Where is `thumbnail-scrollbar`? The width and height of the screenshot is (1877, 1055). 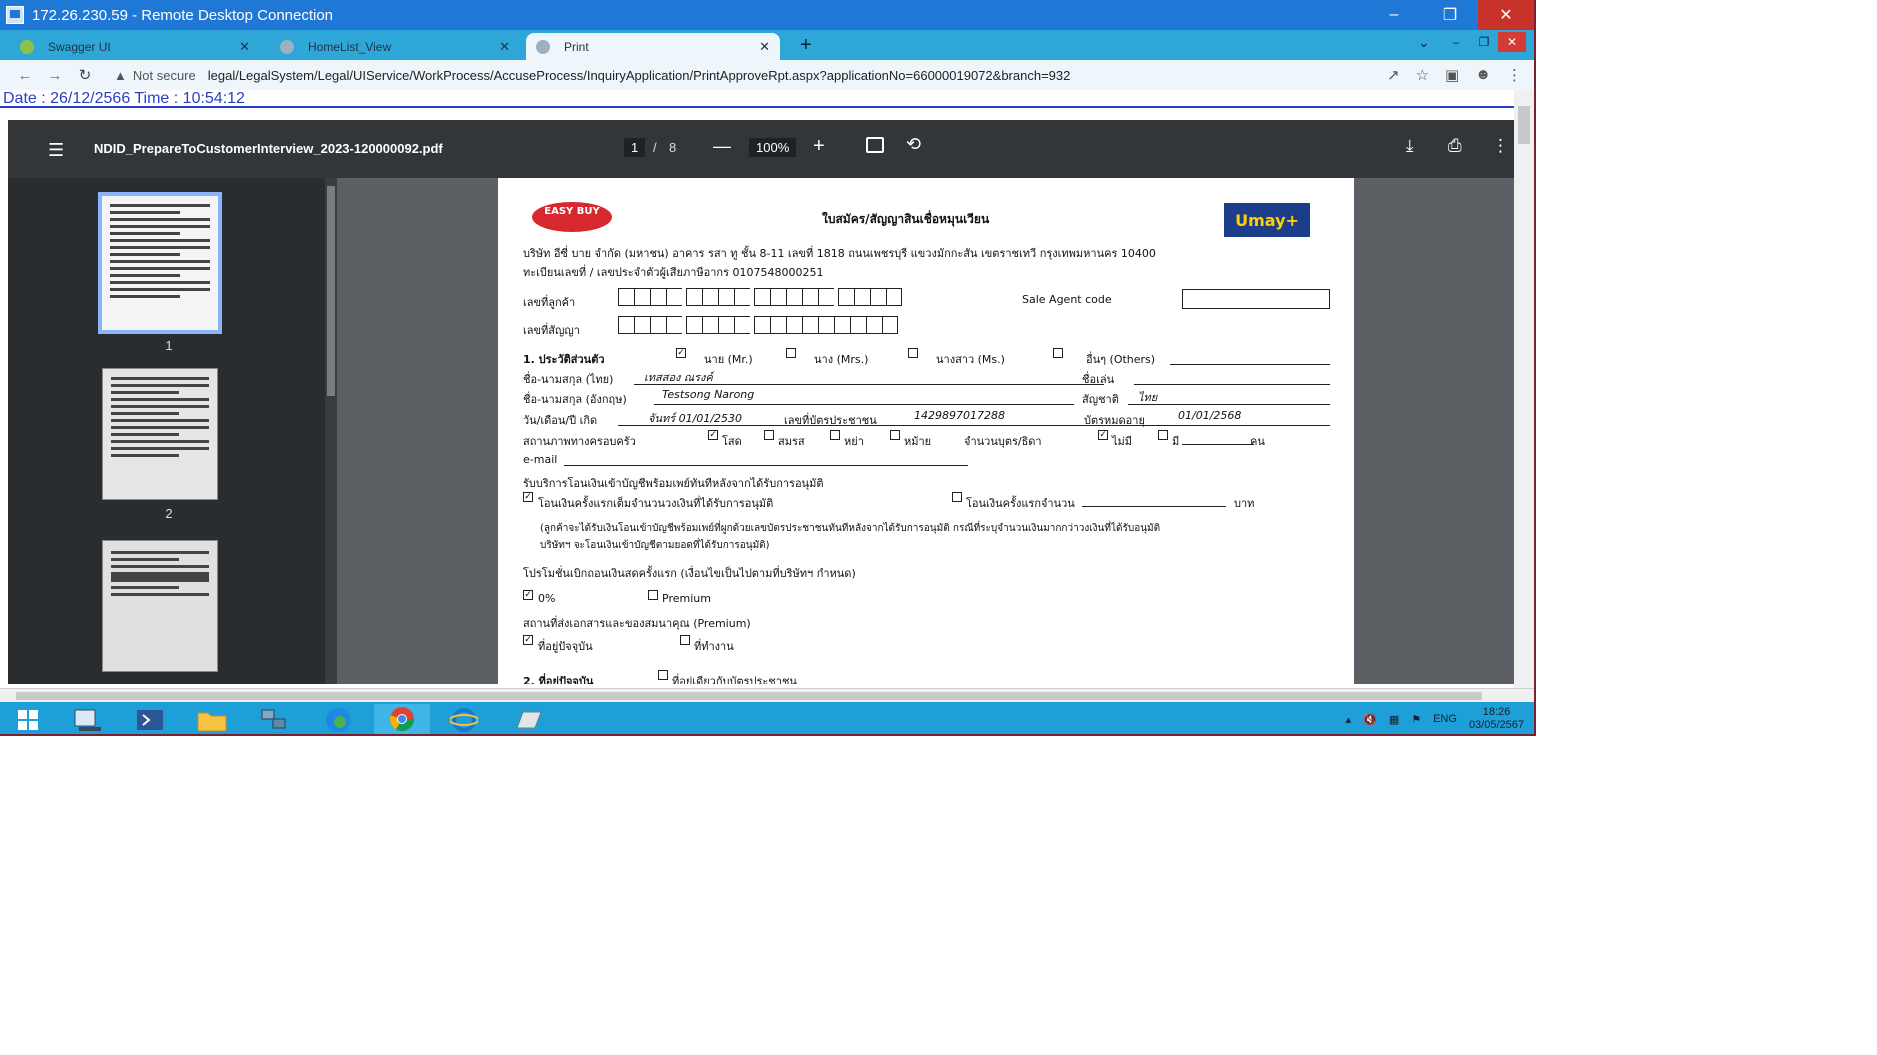
thumbnail-scrollbar is located at coordinates (331, 431).